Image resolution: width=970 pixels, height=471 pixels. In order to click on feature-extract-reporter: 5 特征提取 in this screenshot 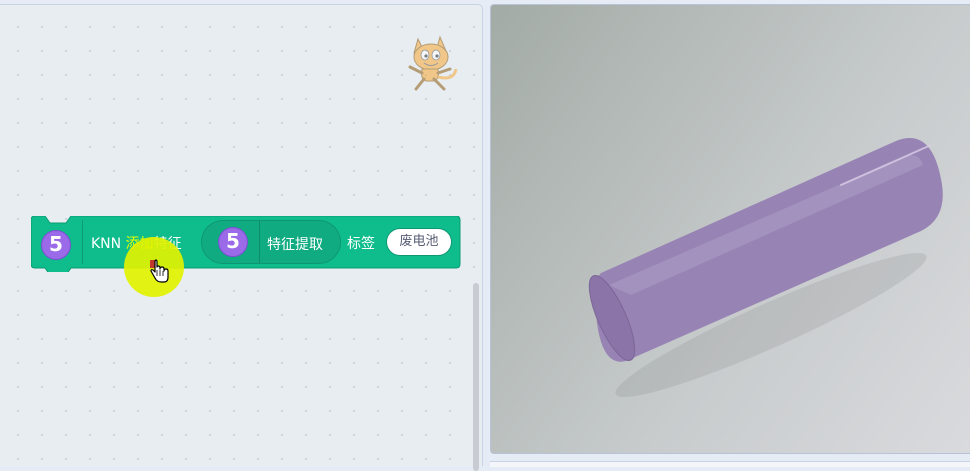, I will do `click(271, 242)`.